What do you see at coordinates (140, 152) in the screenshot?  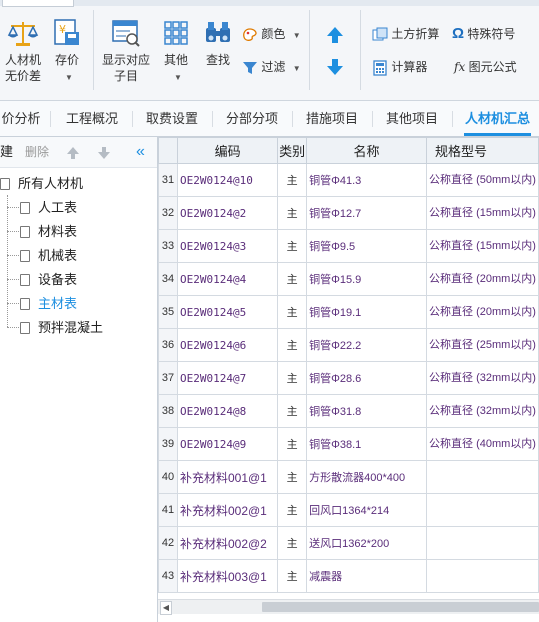 I see `collapse-panel-icon: «` at bounding box center [140, 152].